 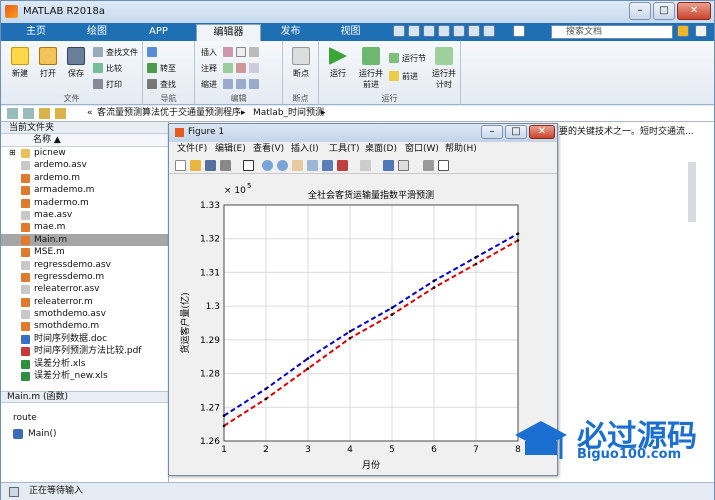 What do you see at coordinates (664, 11) in the screenshot?
I see `maximize-button: □` at bounding box center [664, 11].